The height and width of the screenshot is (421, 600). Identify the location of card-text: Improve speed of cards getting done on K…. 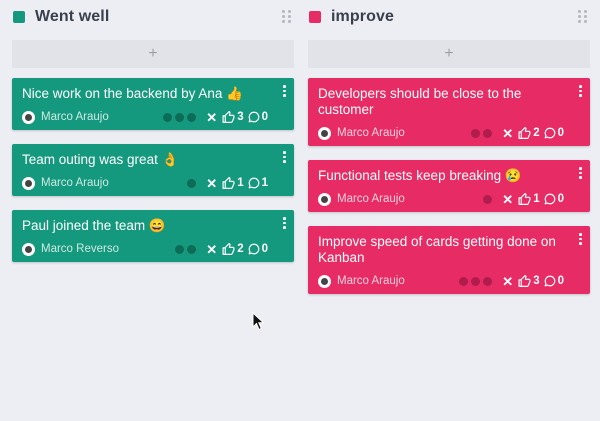
(437, 249).